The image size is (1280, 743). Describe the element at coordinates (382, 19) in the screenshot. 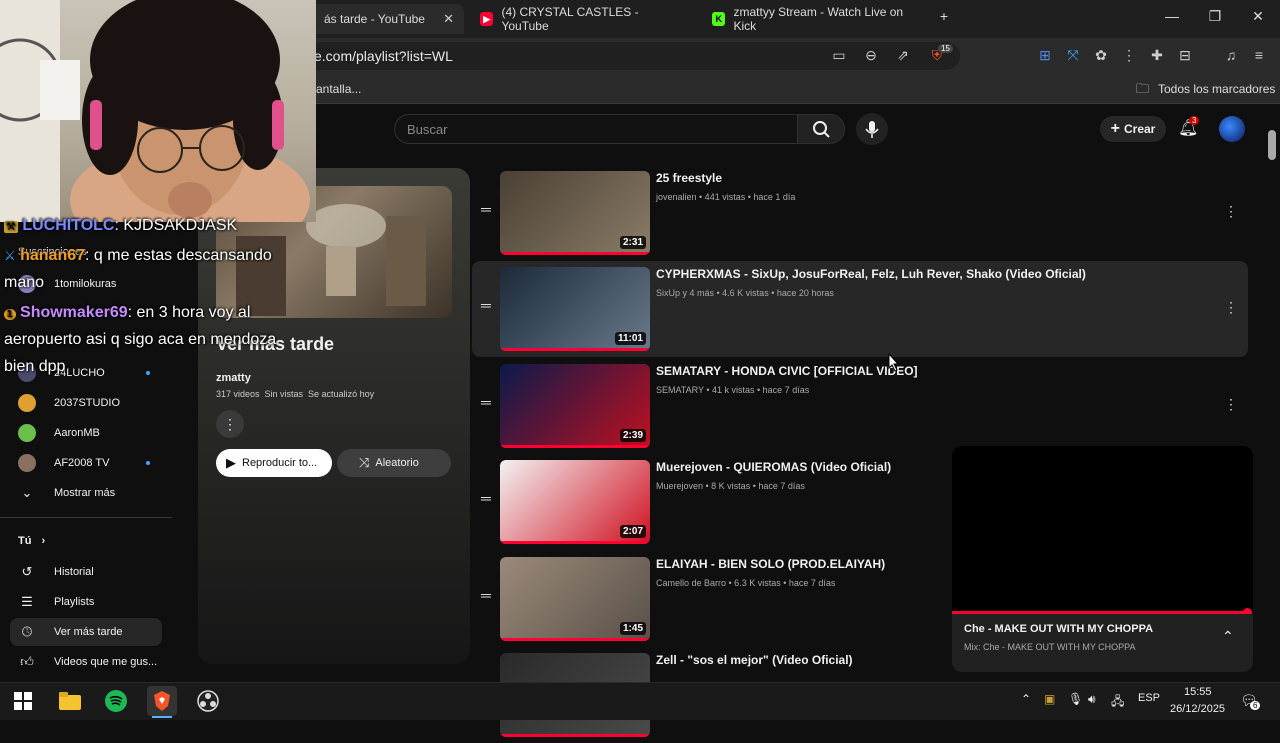

I see `tab-watch-later: ás tarde - YouTube ✕` at that location.